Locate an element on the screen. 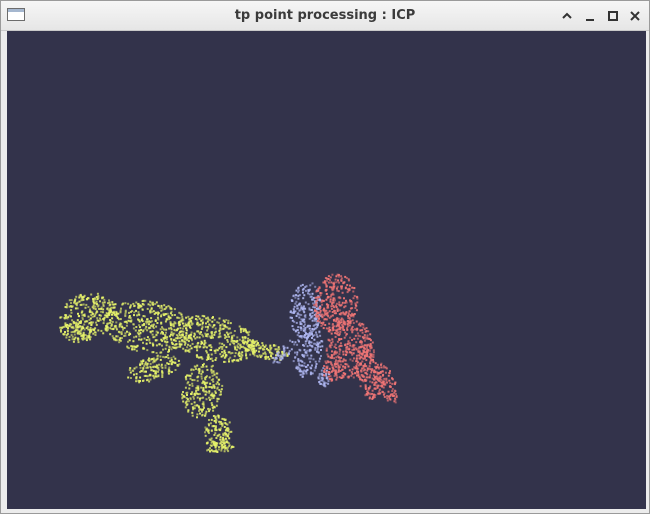  close-icon is located at coordinates (635, 16).